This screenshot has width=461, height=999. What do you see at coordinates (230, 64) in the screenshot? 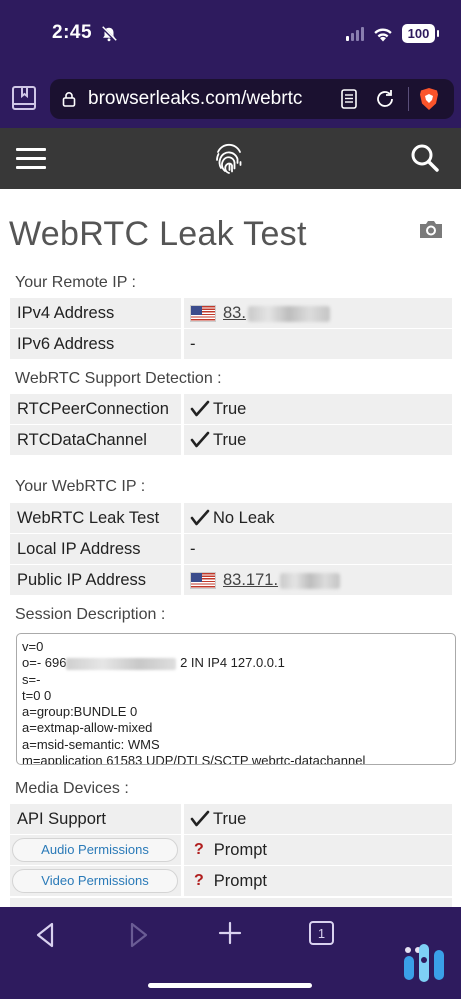
I see `browser-top-chrome: 2:45 100 browserleaks.com/webrtc` at bounding box center [230, 64].